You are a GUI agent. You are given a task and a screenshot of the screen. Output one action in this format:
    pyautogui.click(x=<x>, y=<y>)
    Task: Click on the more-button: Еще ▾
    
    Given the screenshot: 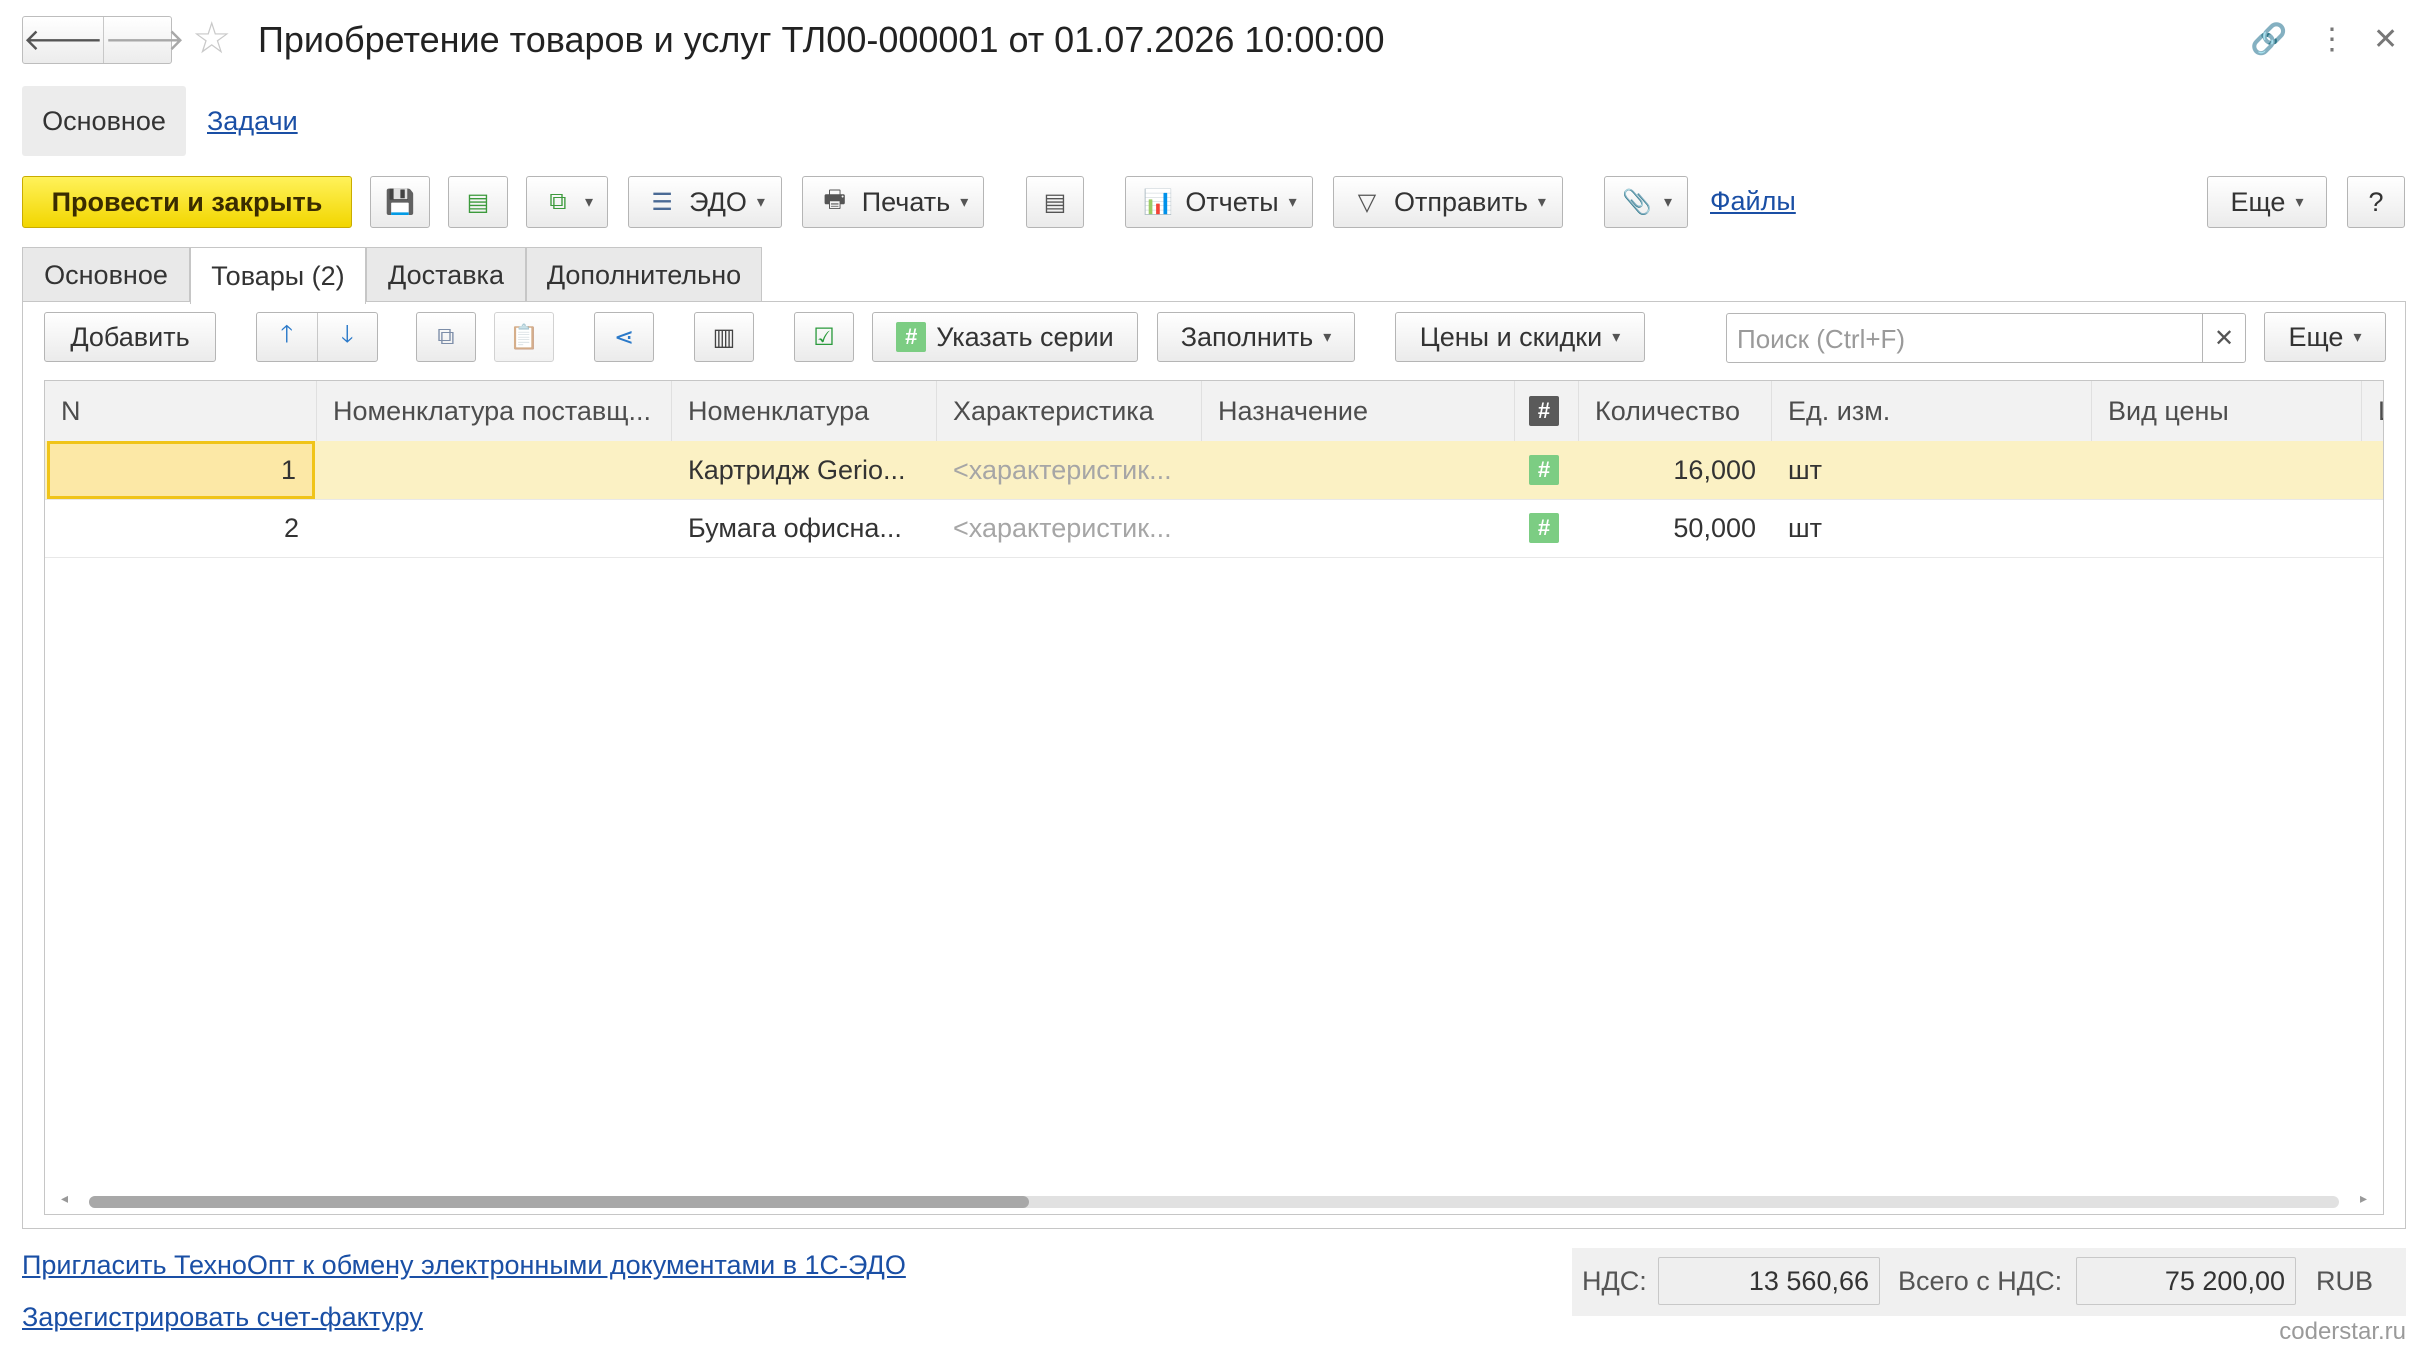 What is the action you would take?
    pyautogui.click(x=2267, y=202)
    